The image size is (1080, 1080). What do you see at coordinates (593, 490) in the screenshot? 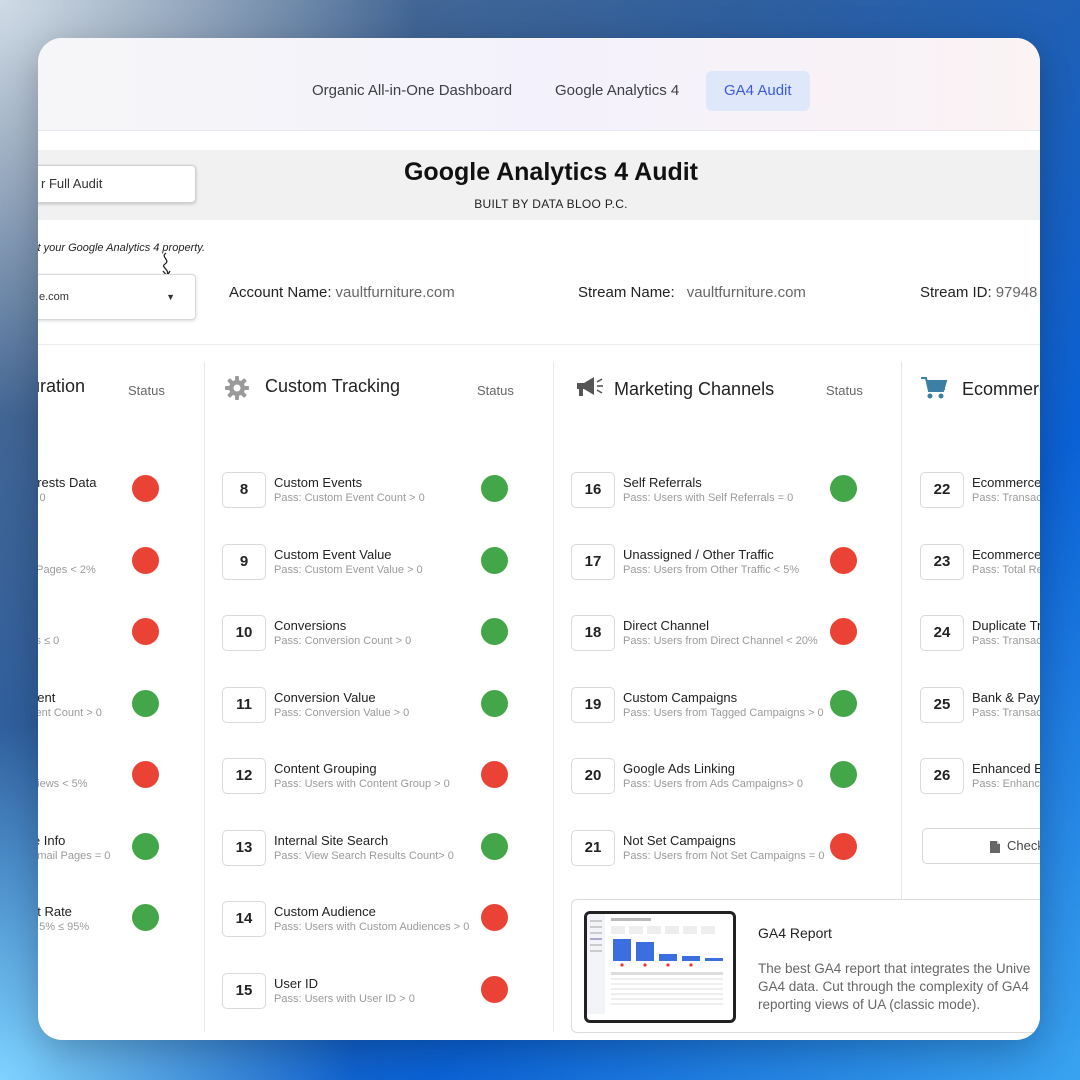
I see `check-number-badge: 16` at bounding box center [593, 490].